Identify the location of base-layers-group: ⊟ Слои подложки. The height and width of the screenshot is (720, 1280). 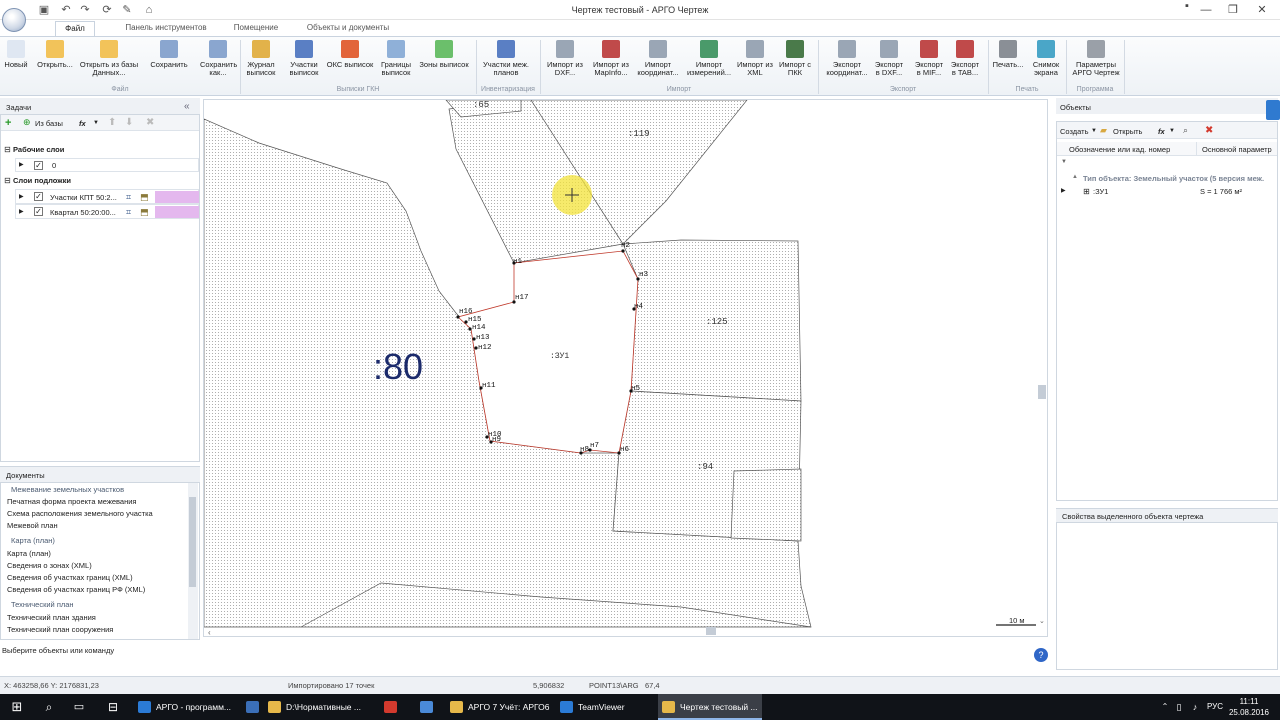
(100, 181).